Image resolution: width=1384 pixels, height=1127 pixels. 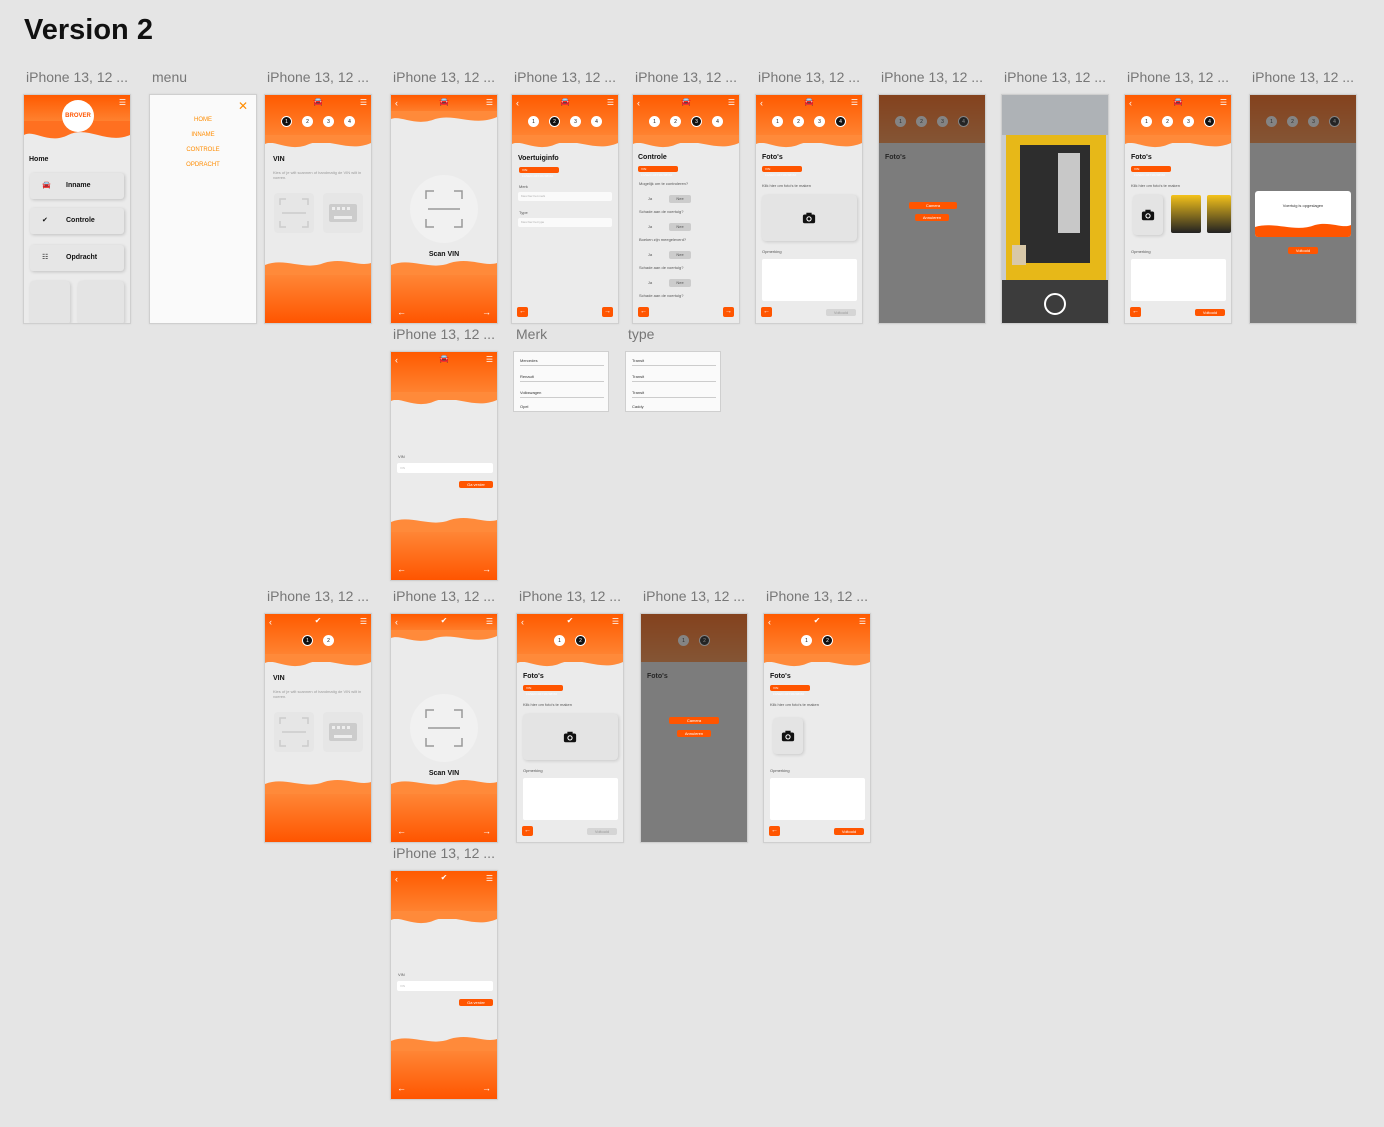 I want to click on inname-button: 🚘 Inname, so click(x=77, y=186).